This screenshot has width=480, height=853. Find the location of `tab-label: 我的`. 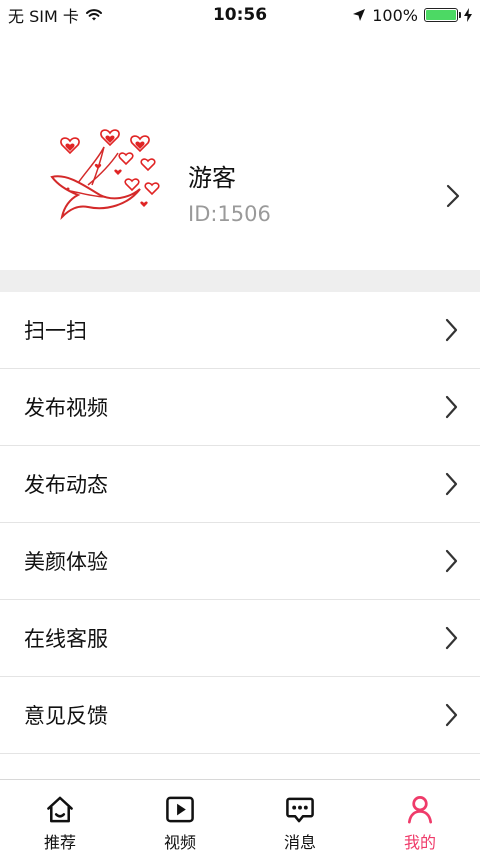

tab-label: 我的 is located at coordinates (419, 842).